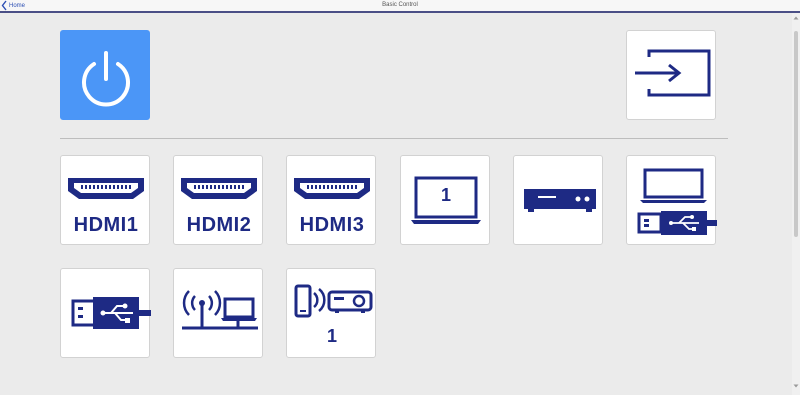  I want to click on input-source-icon, so click(673, 73).